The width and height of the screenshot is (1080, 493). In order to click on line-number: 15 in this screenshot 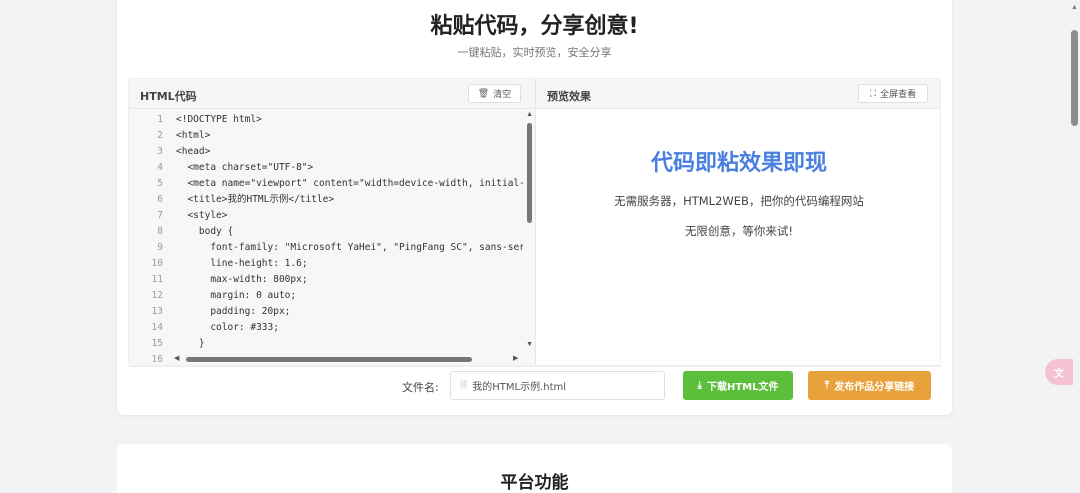, I will do `click(157, 343)`.